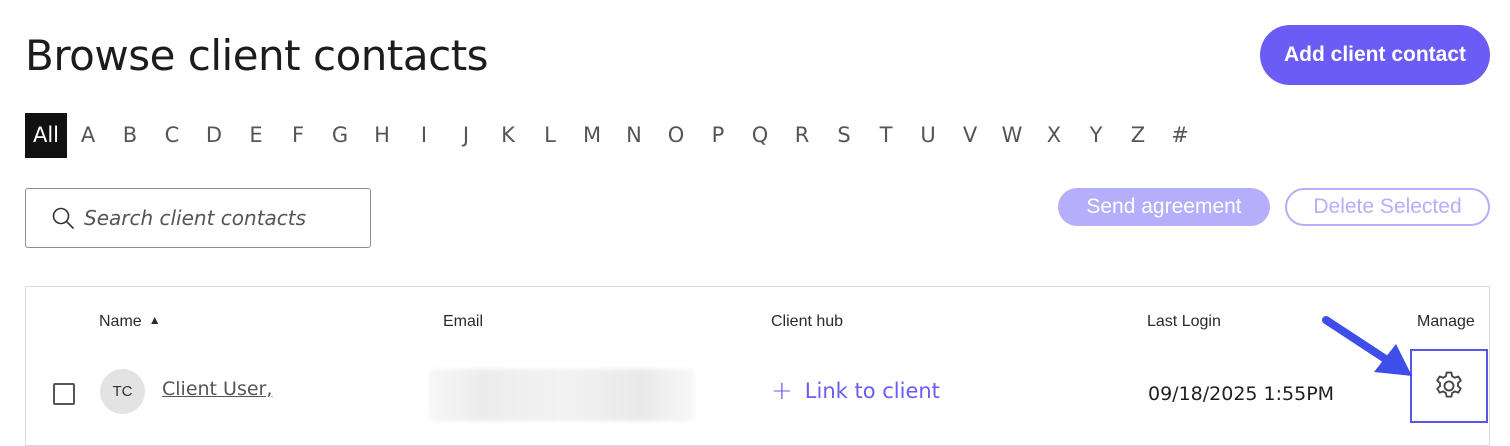  I want to click on column-header-name-label: Name, so click(120, 321).